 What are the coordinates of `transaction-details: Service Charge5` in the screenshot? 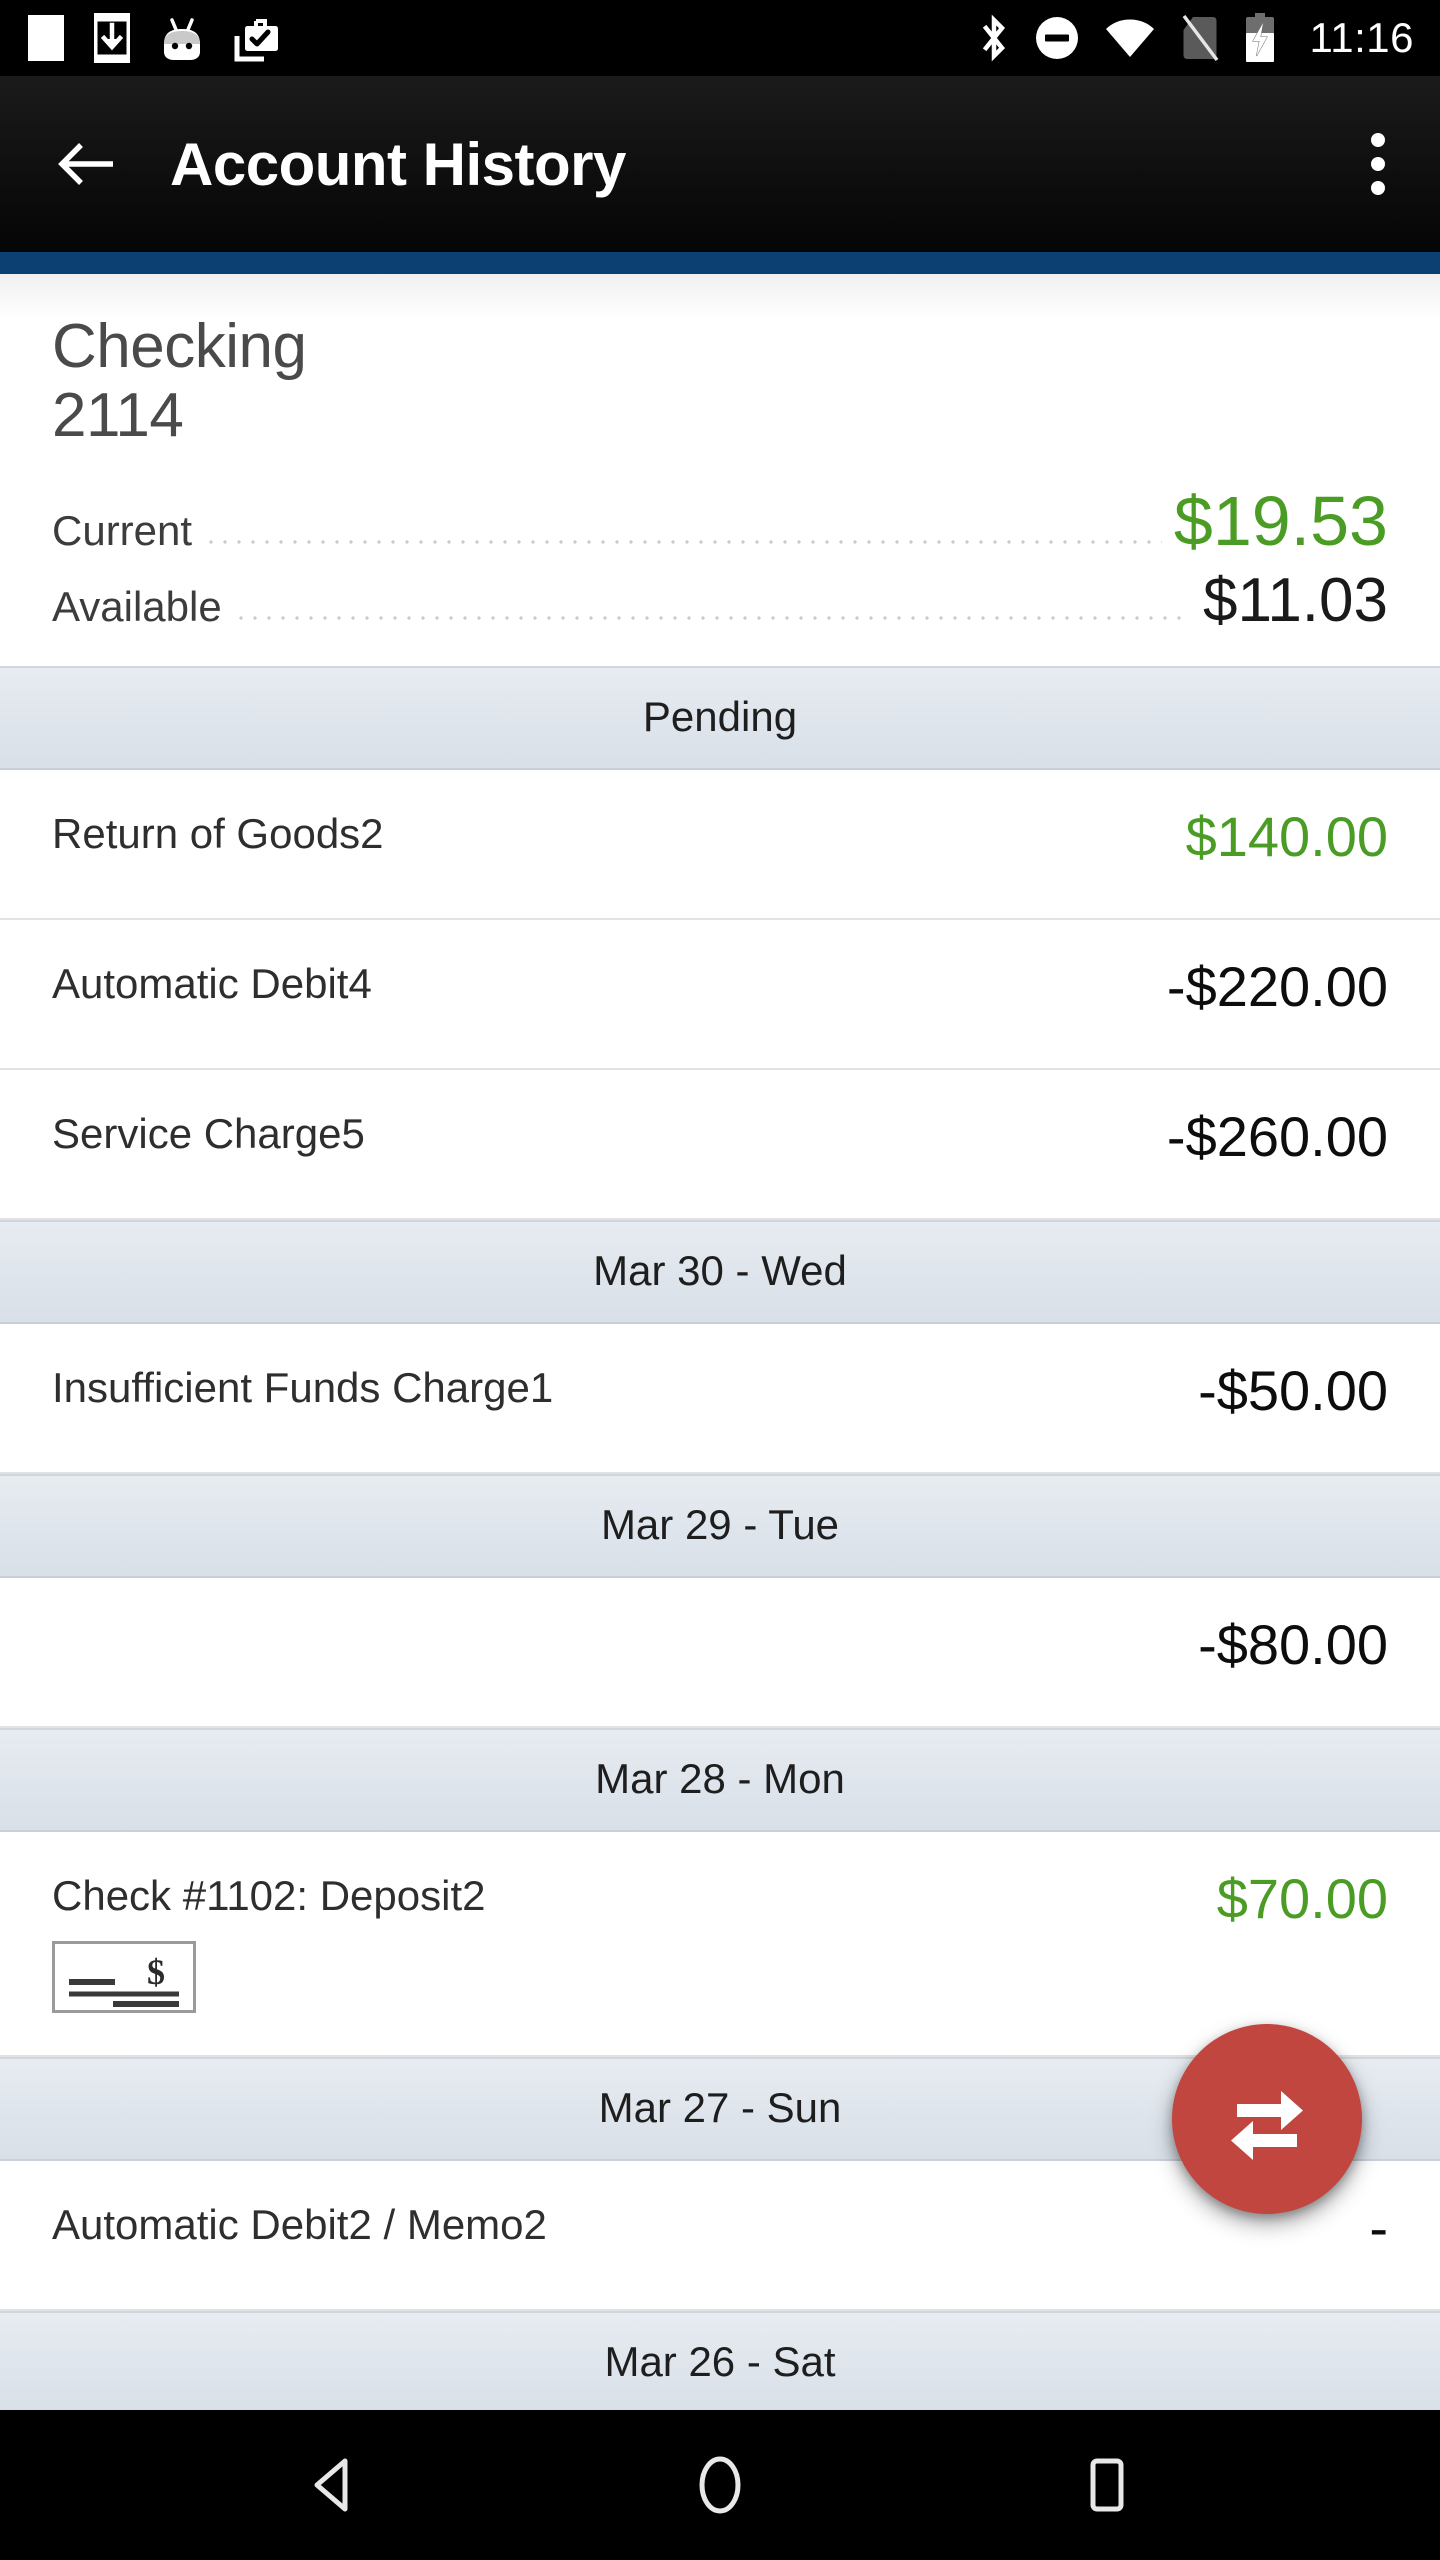 It's located at (609, 1133).